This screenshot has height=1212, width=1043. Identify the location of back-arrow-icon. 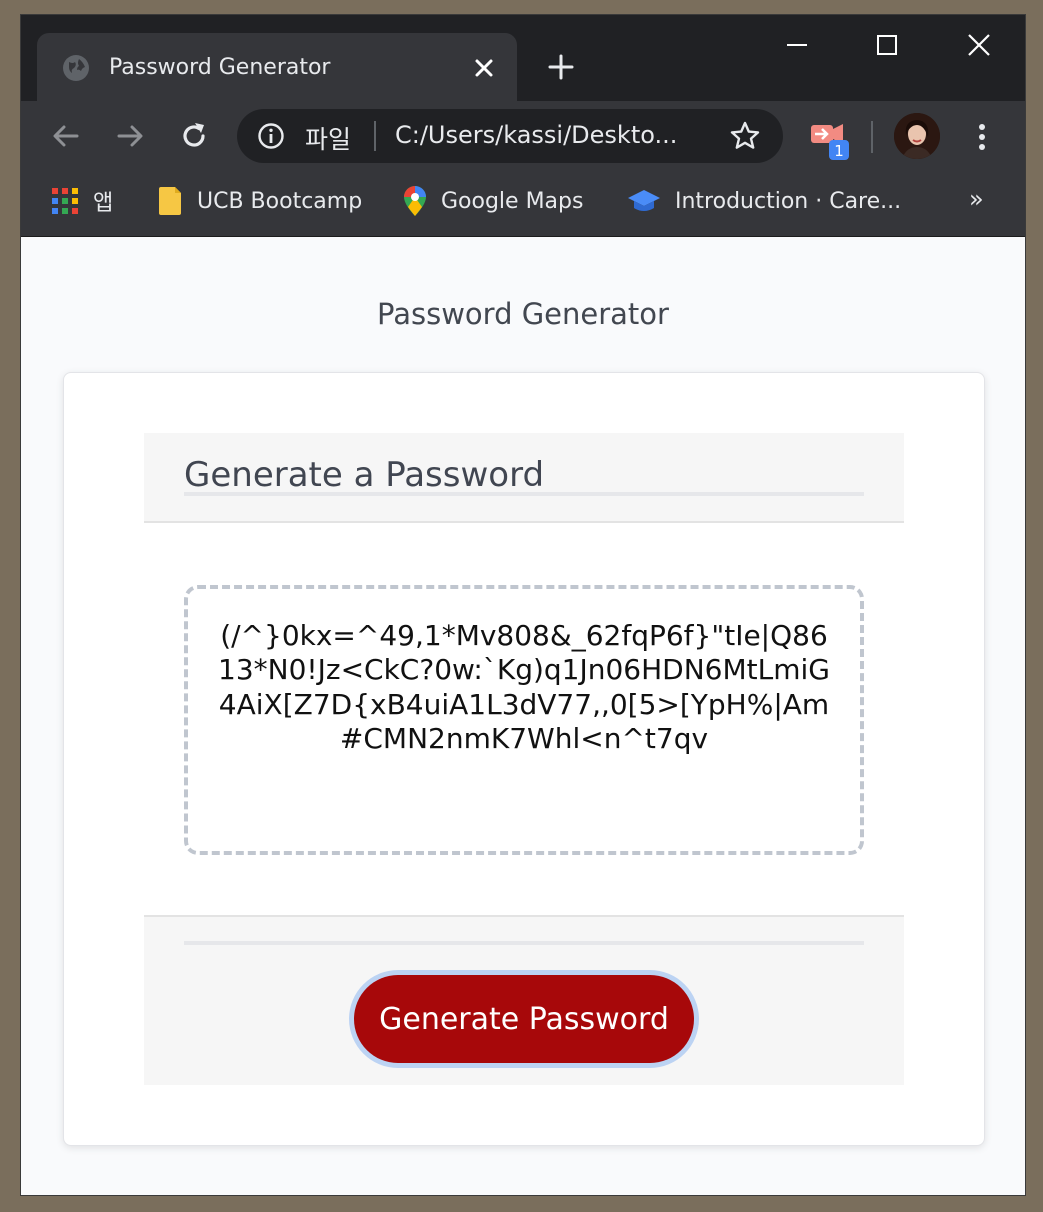
(66, 136).